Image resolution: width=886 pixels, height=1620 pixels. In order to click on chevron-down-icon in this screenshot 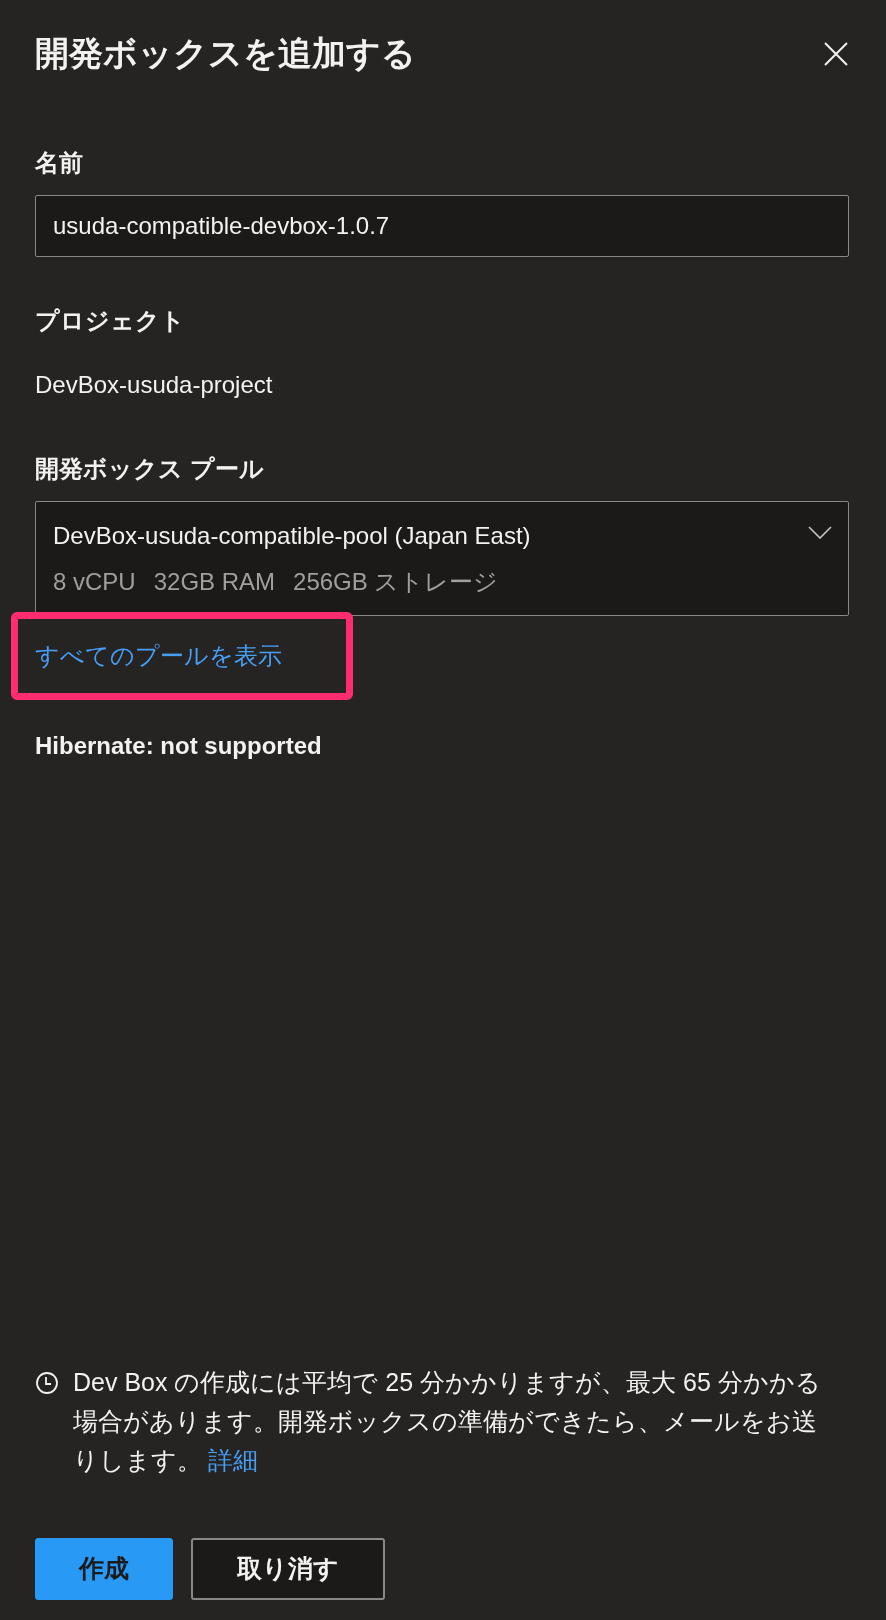, I will do `click(820, 532)`.